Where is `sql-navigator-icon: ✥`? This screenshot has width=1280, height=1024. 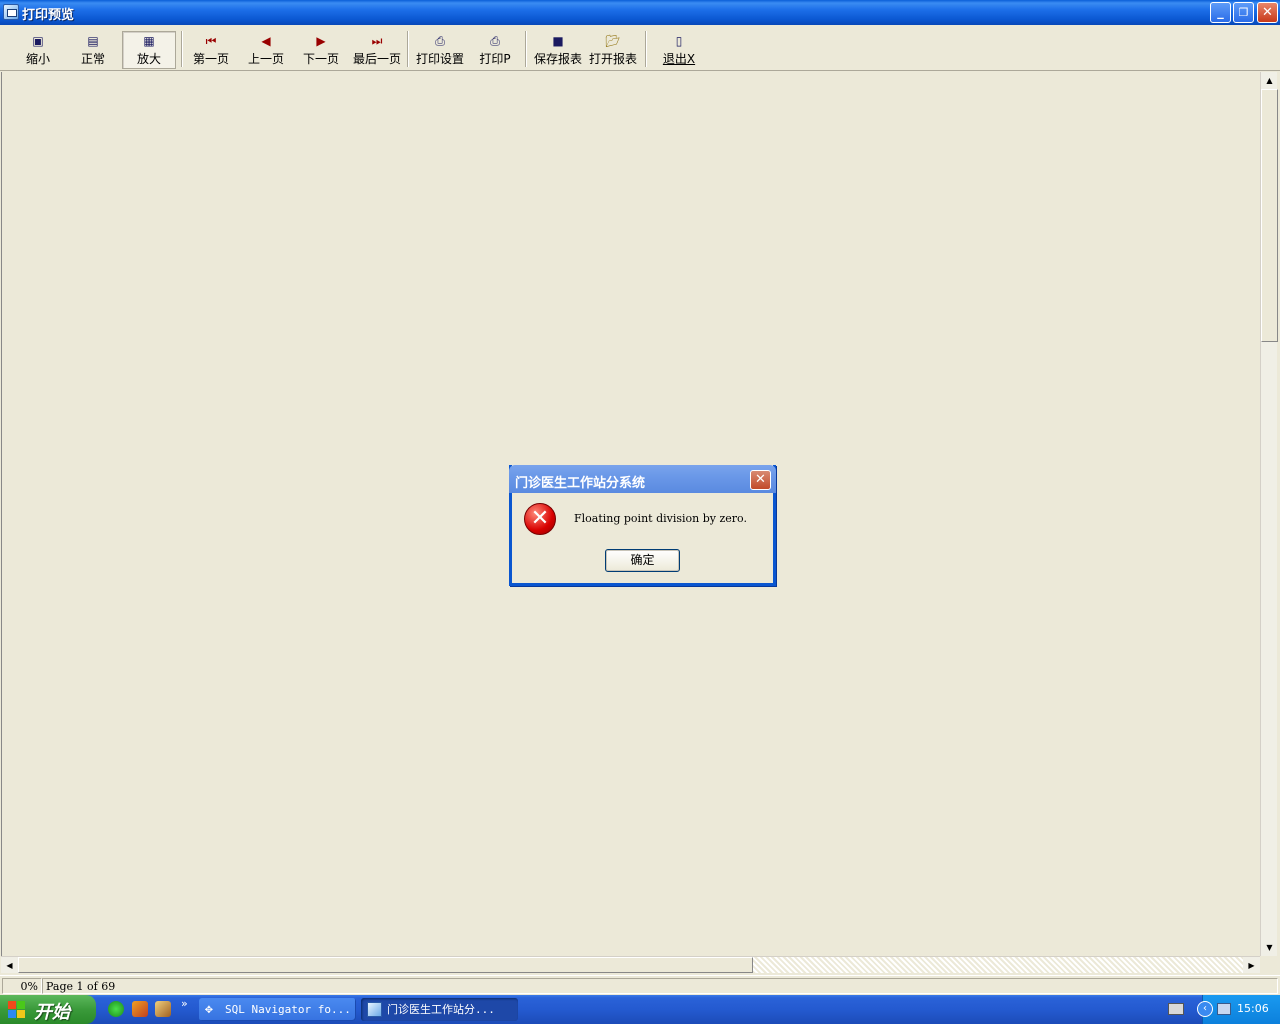
sql-navigator-icon: ✥ is located at coordinates (209, 1009).